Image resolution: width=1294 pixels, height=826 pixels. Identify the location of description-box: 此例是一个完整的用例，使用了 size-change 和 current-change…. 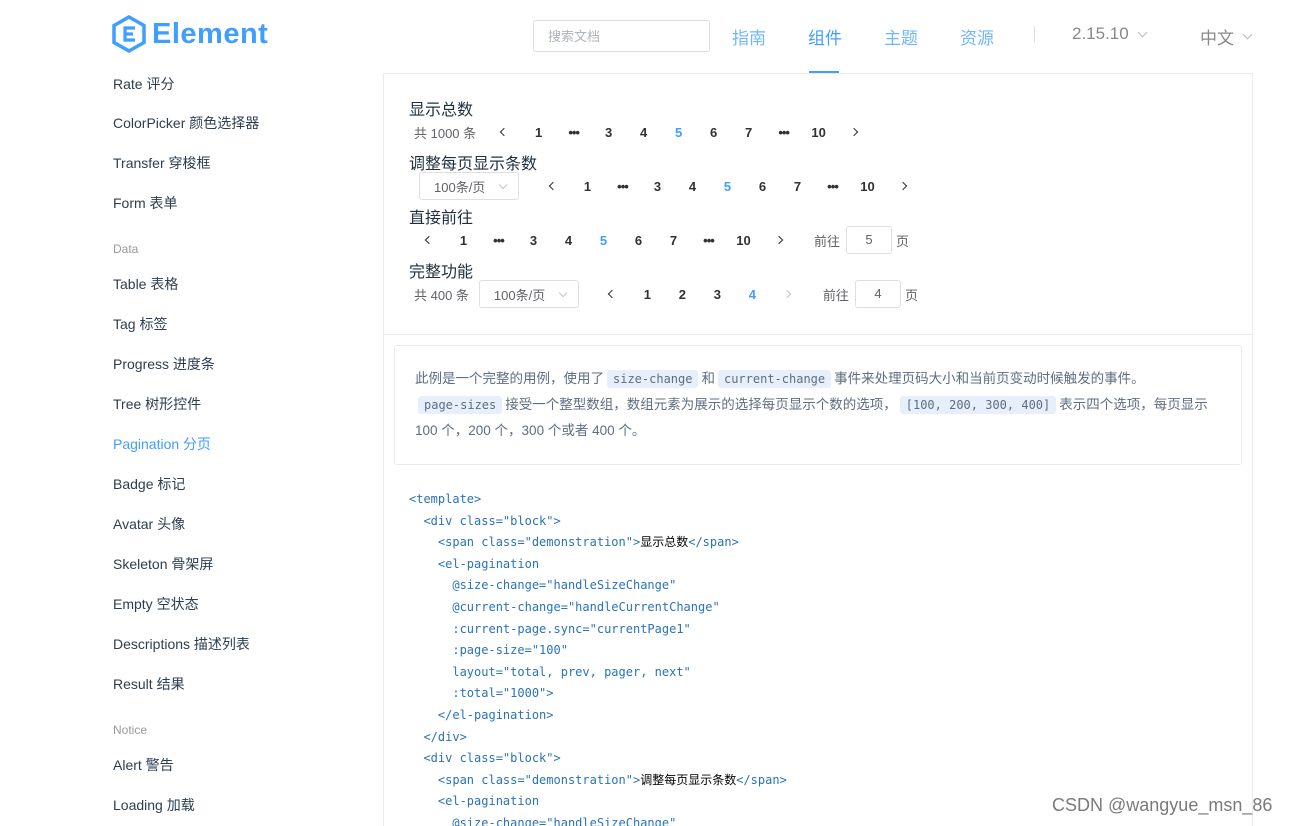
(818, 405).